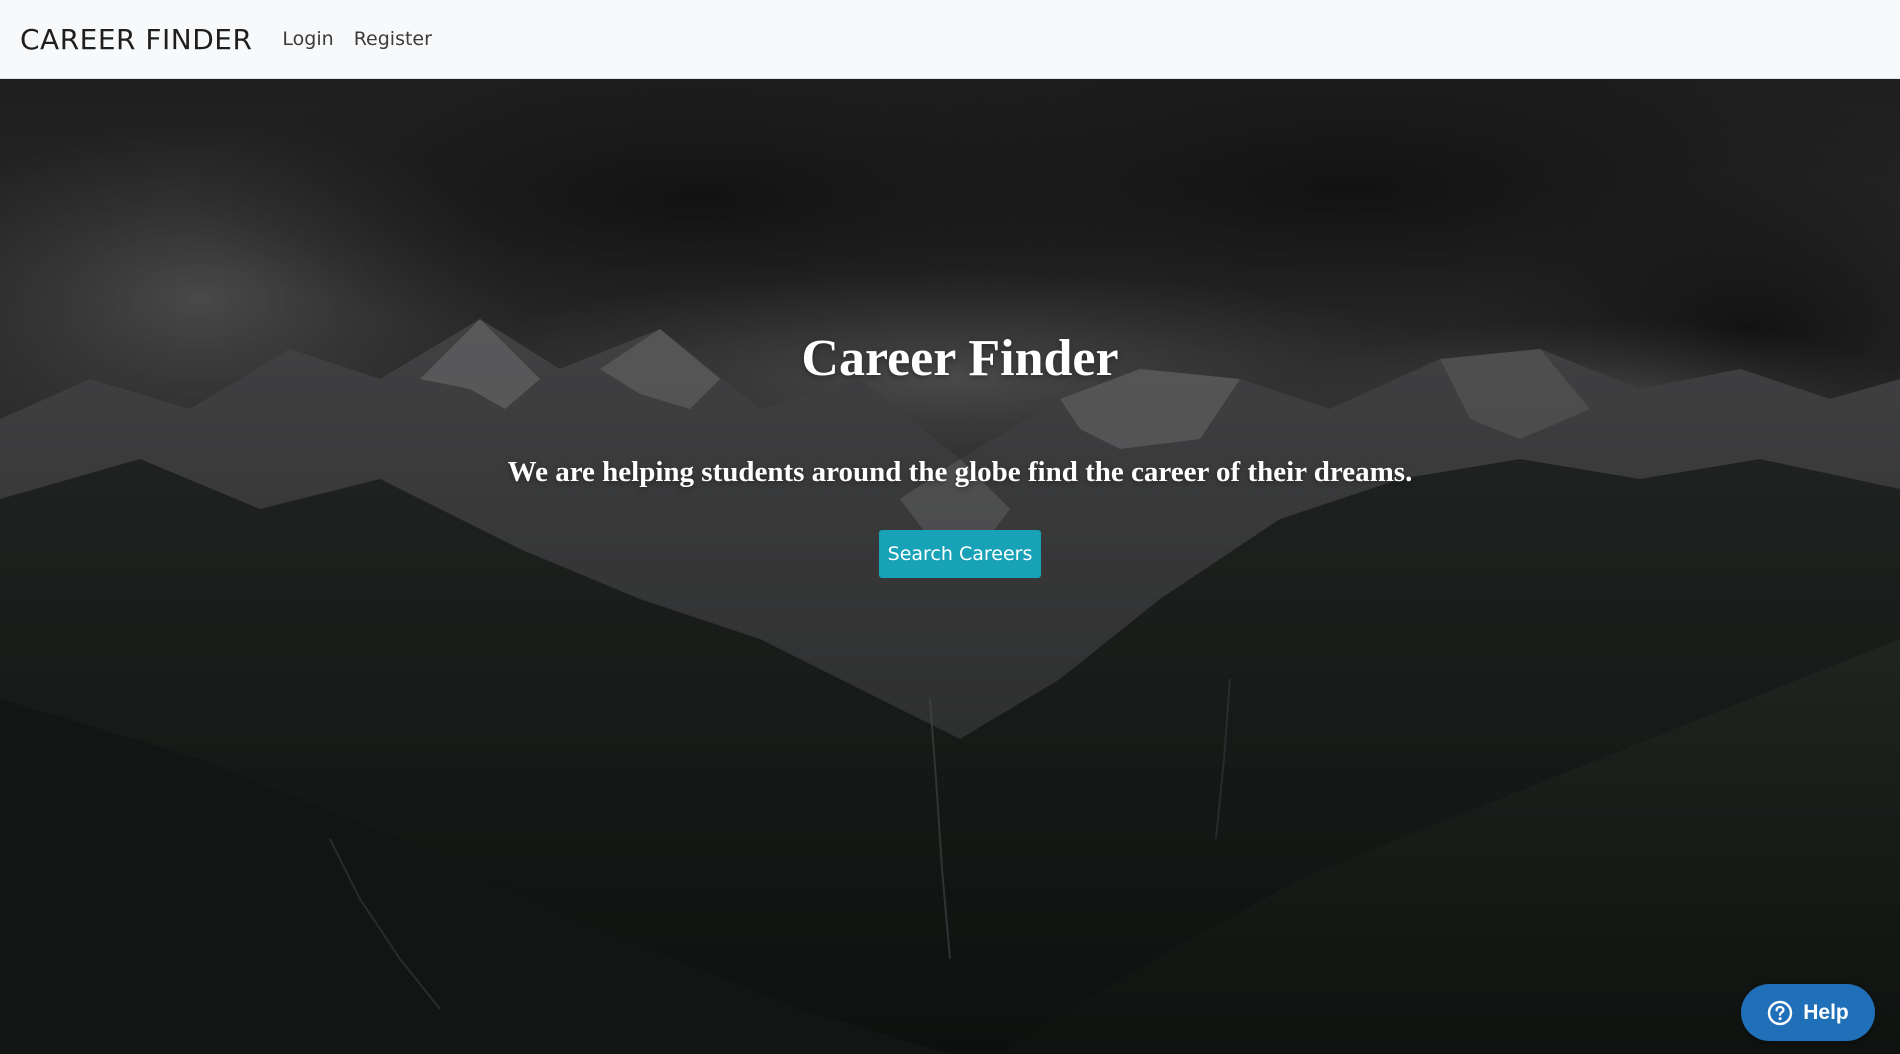 This screenshot has width=1900, height=1054. What do you see at coordinates (136, 39) in the screenshot?
I see `brand-logo-link: CAREER FINDER` at bounding box center [136, 39].